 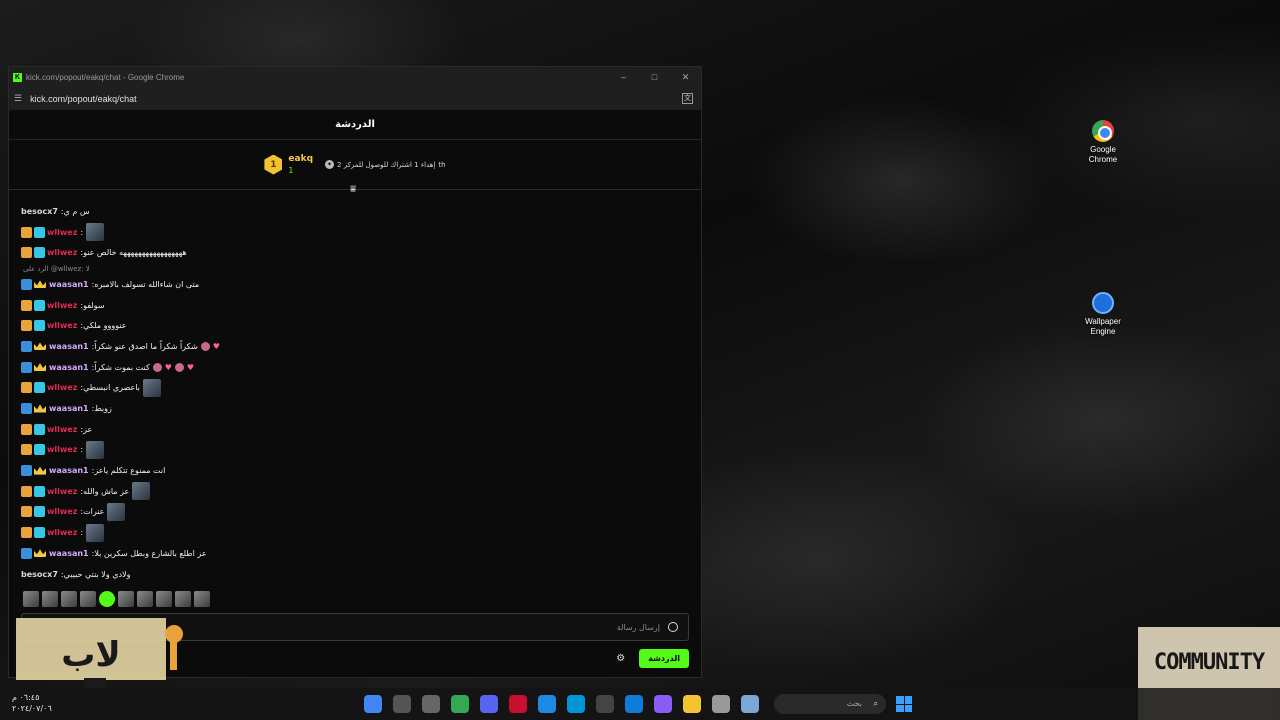 What do you see at coordinates (721, 704) in the screenshot?
I see `task-view-taskbar-icon` at bounding box center [721, 704].